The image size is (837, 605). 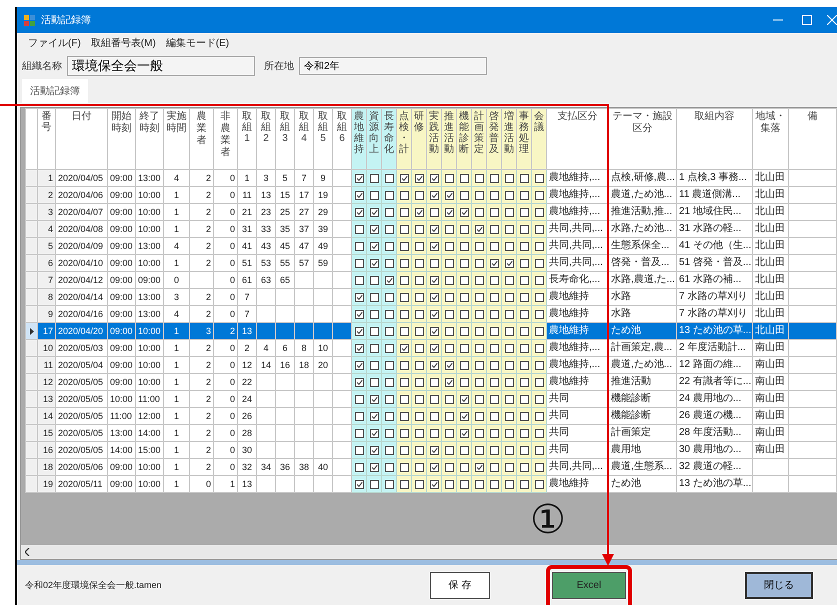 I want to click on excel-button: Excel, so click(x=589, y=585).